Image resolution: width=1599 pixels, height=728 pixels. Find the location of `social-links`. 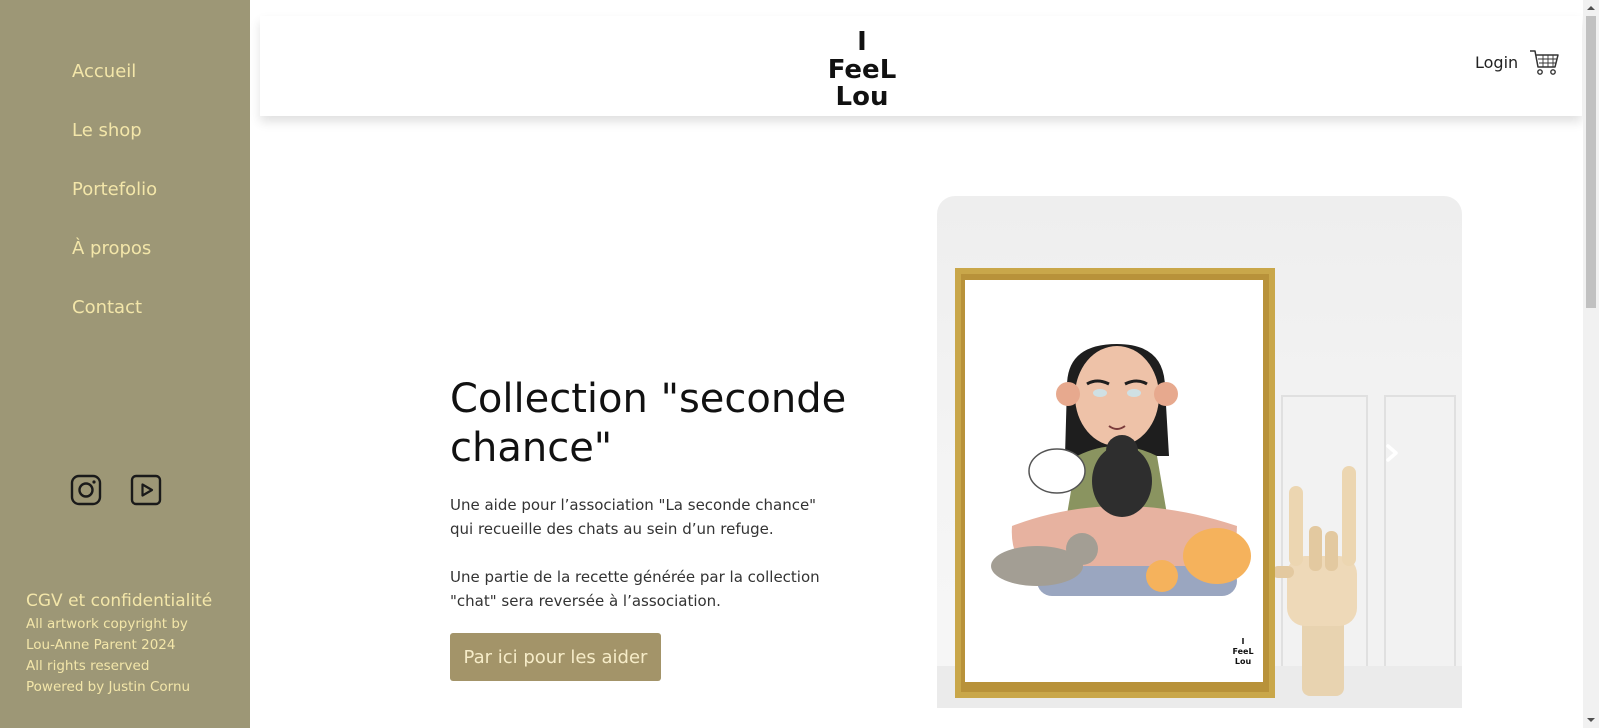

social-links is located at coordinates (116, 490).